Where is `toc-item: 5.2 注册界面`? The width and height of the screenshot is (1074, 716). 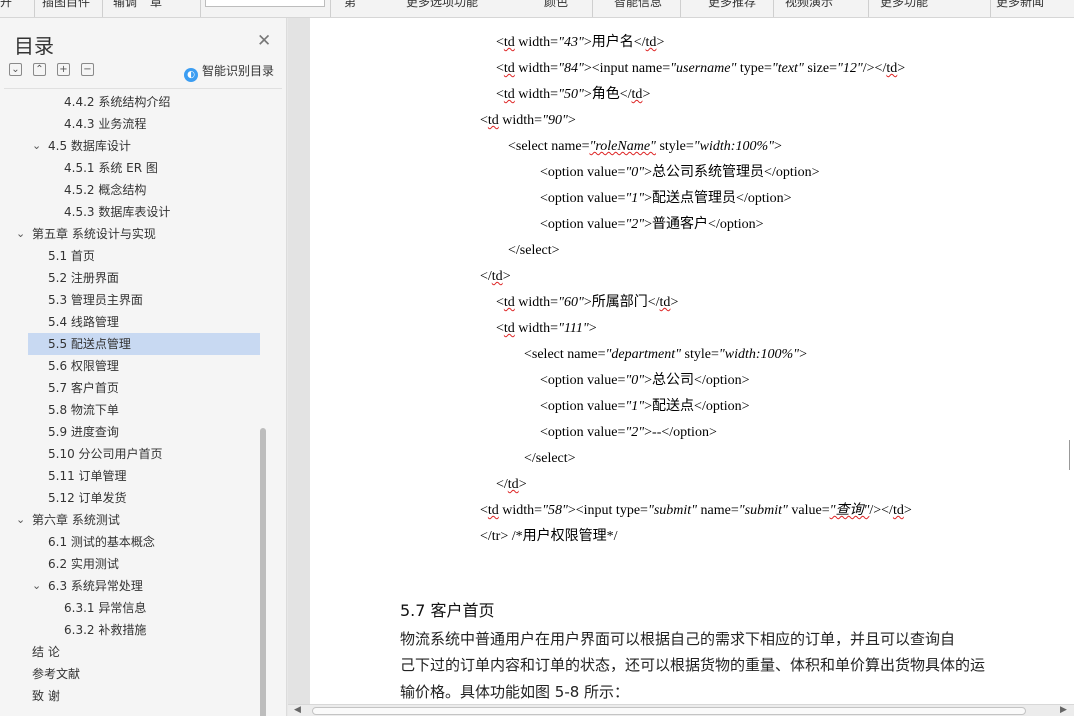 toc-item: 5.2 注册界面 is located at coordinates (144, 278).